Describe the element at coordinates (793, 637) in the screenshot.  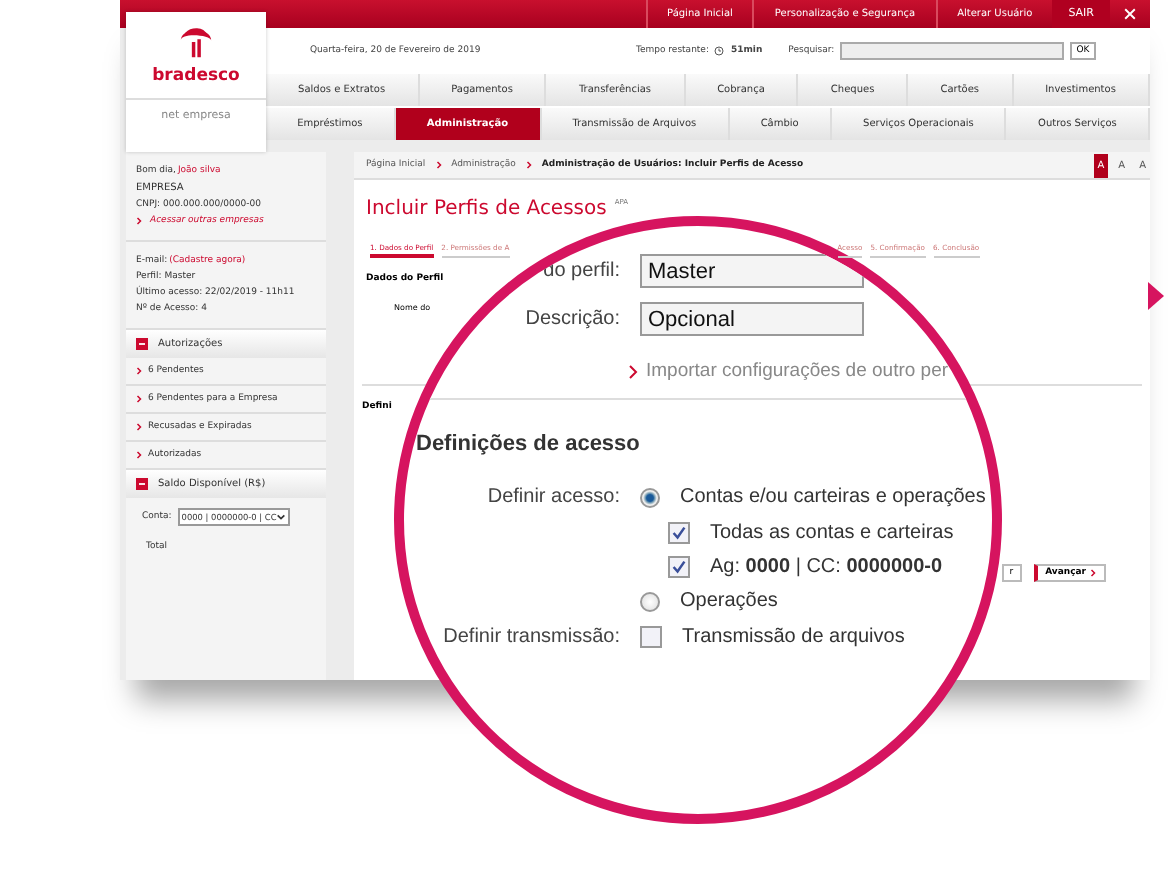
I see `option-label: Transmissão de arquivos` at that location.